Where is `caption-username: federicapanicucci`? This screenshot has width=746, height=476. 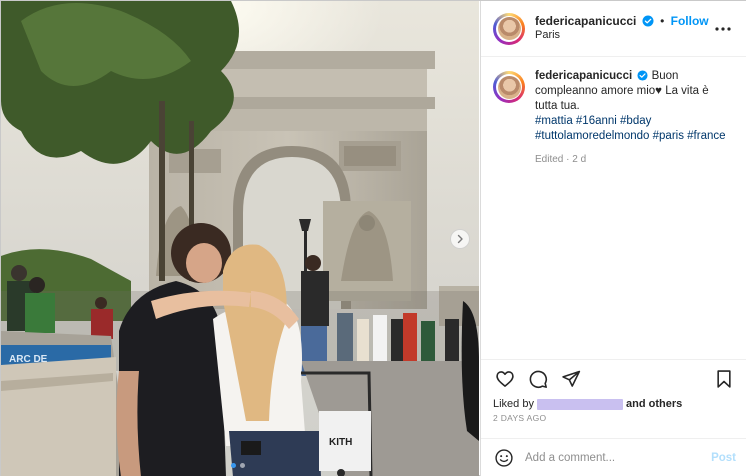 caption-username: federicapanicucci is located at coordinates (583, 76).